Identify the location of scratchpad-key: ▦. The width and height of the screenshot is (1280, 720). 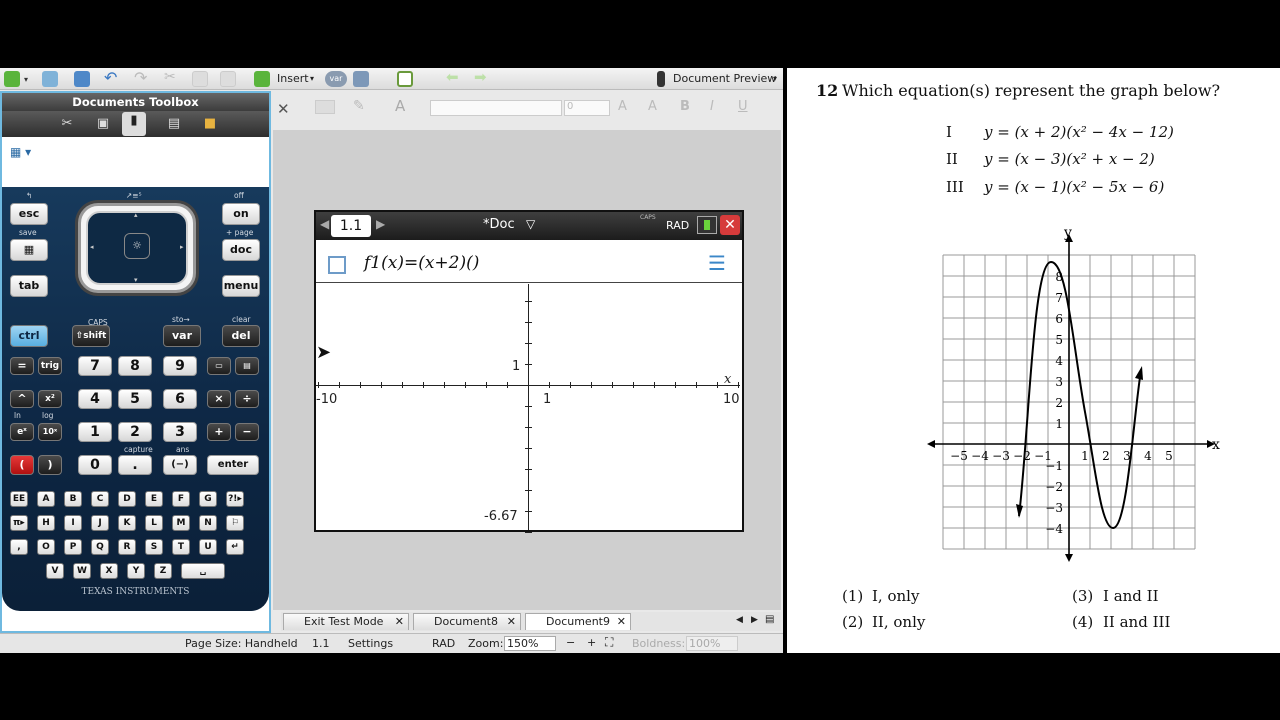
(29, 250).